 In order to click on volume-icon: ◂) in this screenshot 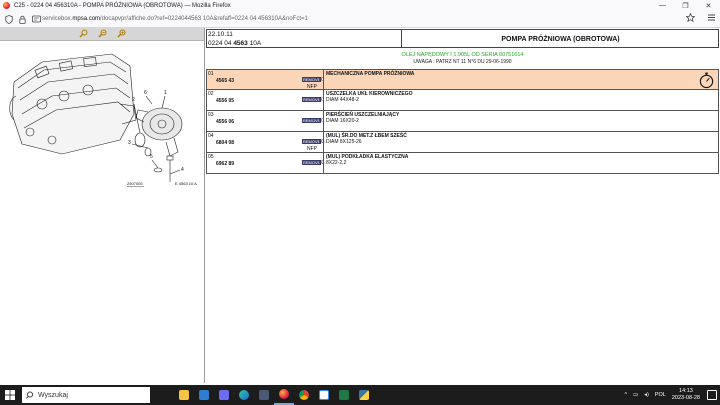, I will do `click(646, 395)`.